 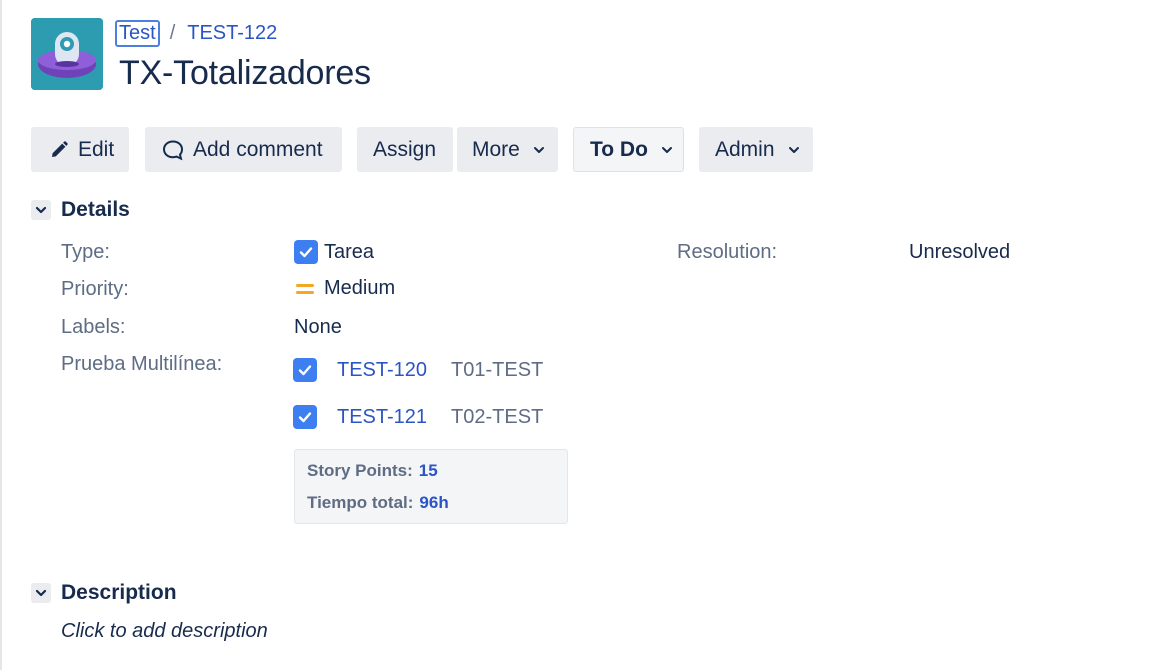 I want to click on linked-issue-key: TEST-121, so click(x=382, y=417).